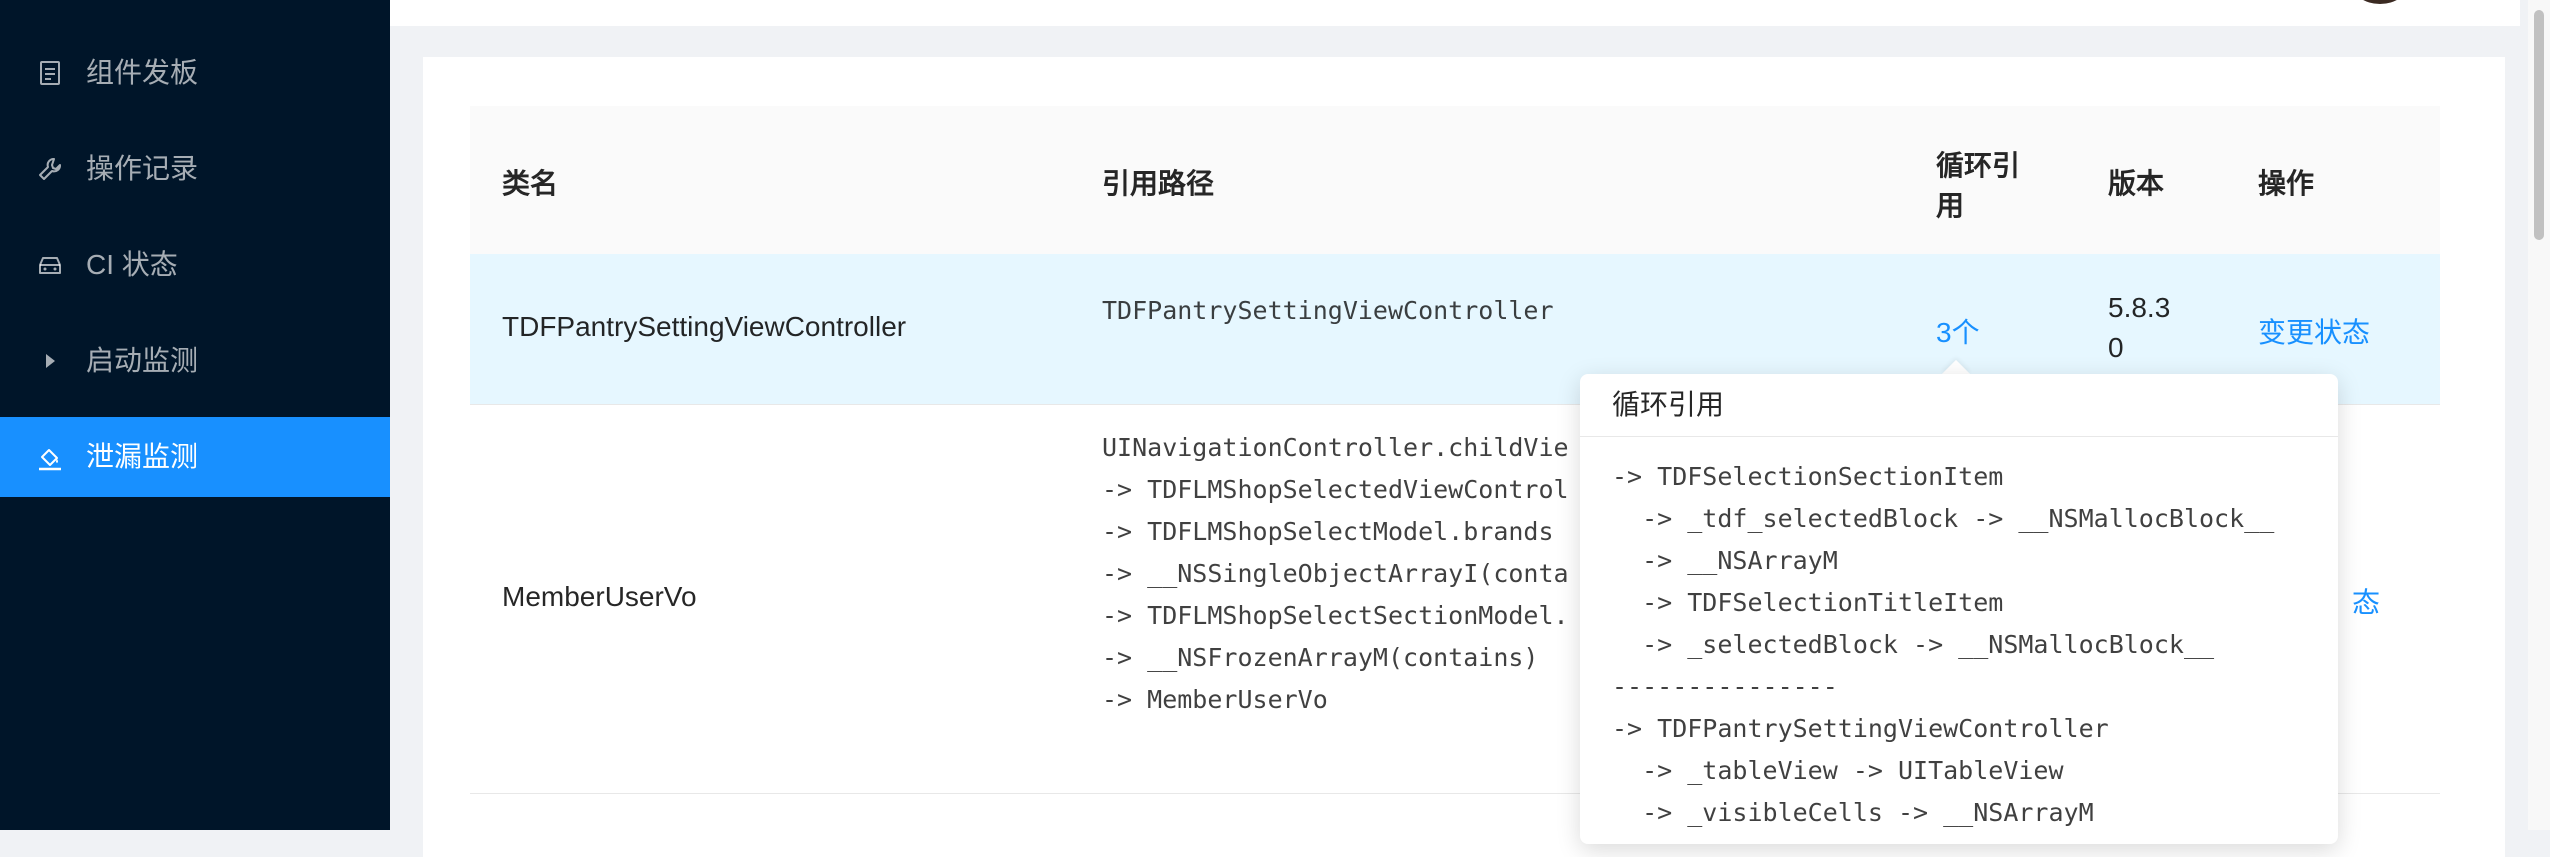  Describe the element at coordinates (1328, 310) in the screenshot. I see `reference-path-cell: TDFPantrySettingViewController` at that location.